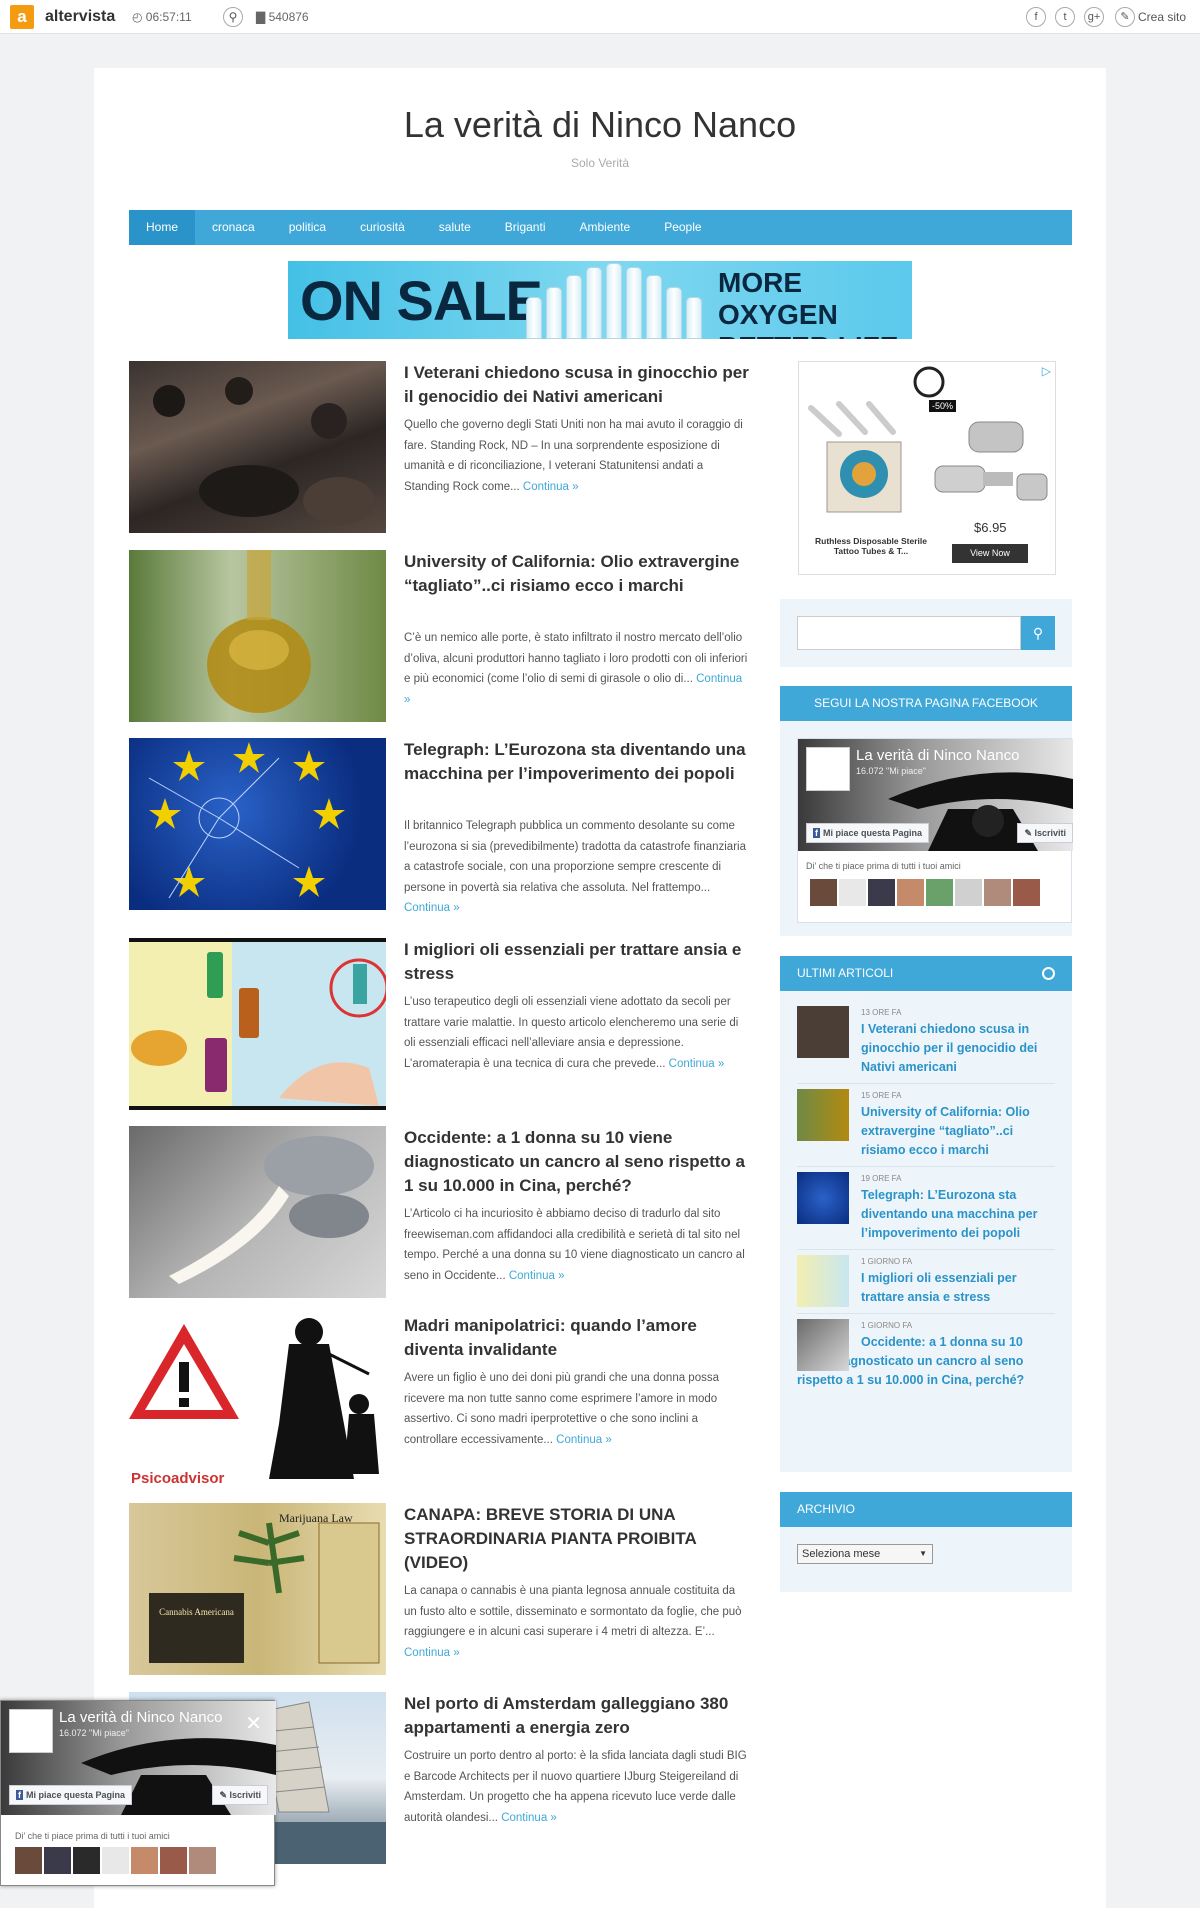 The image size is (1200, 1908). Describe the element at coordinates (257, 1589) in the screenshot. I see `post-thumbnail: Marijuana Law Cannabis Americana` at that location.